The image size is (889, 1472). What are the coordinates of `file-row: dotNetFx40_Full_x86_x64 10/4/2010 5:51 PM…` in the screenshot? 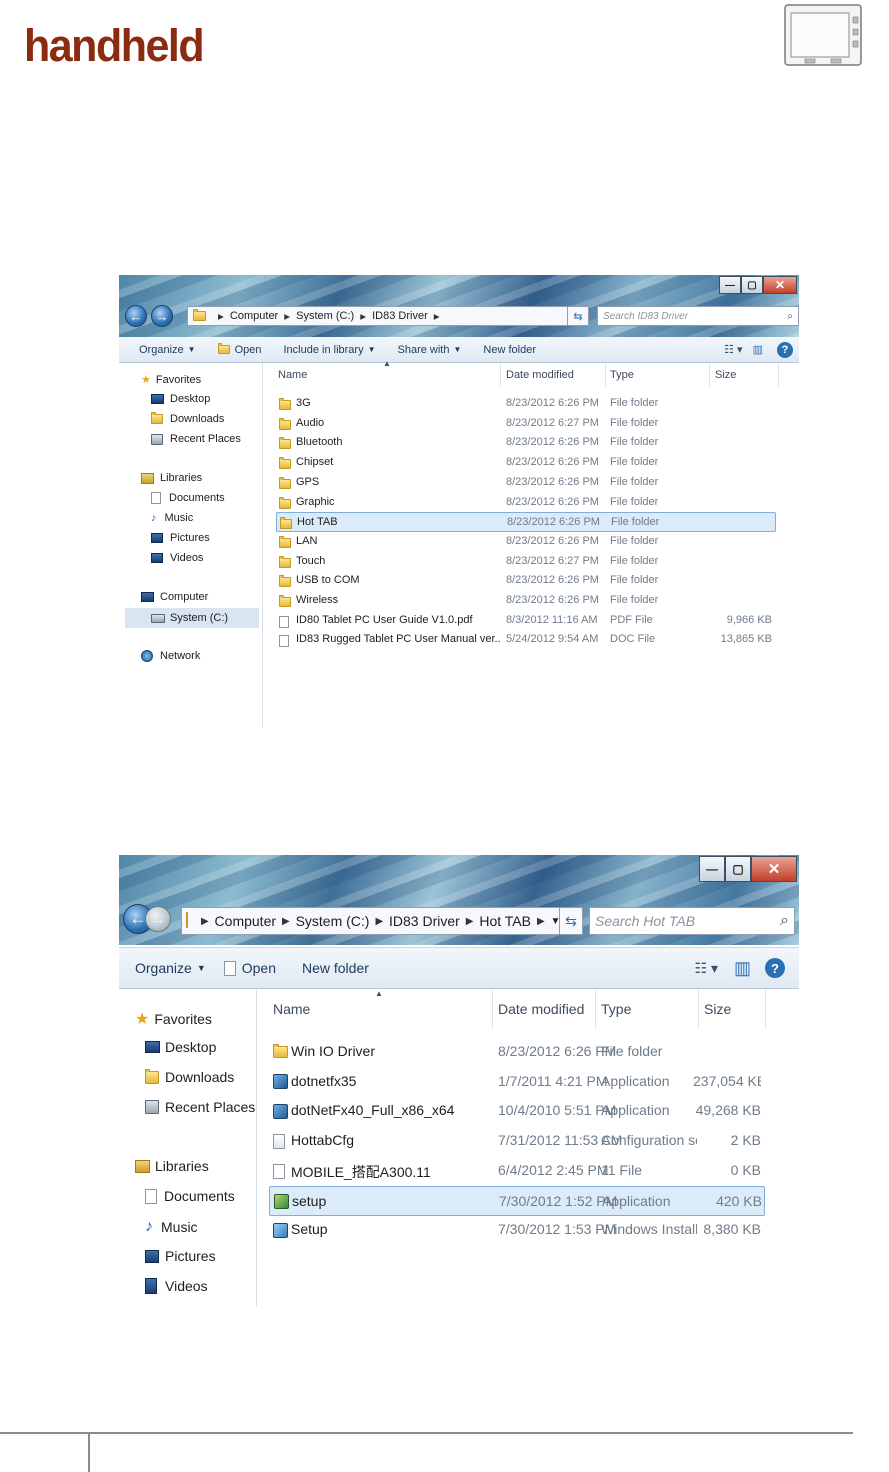 It's located at (517, 1111).